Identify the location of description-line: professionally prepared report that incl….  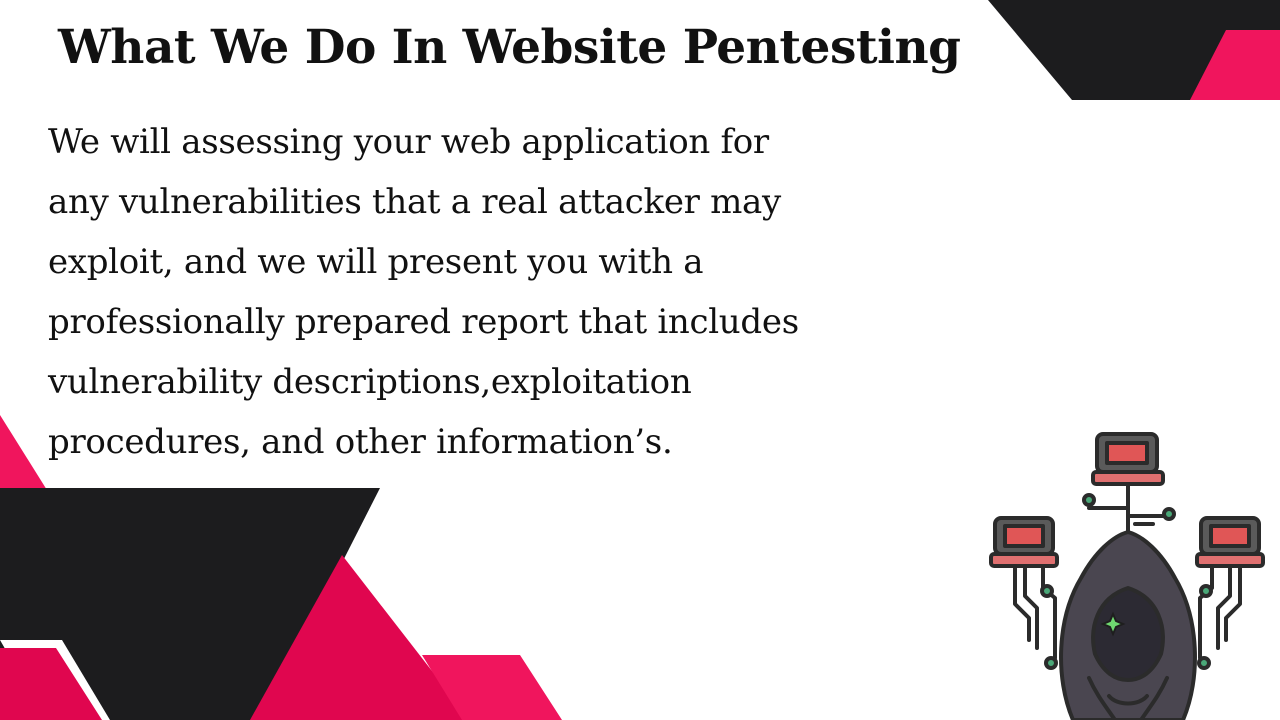
(423, 322).